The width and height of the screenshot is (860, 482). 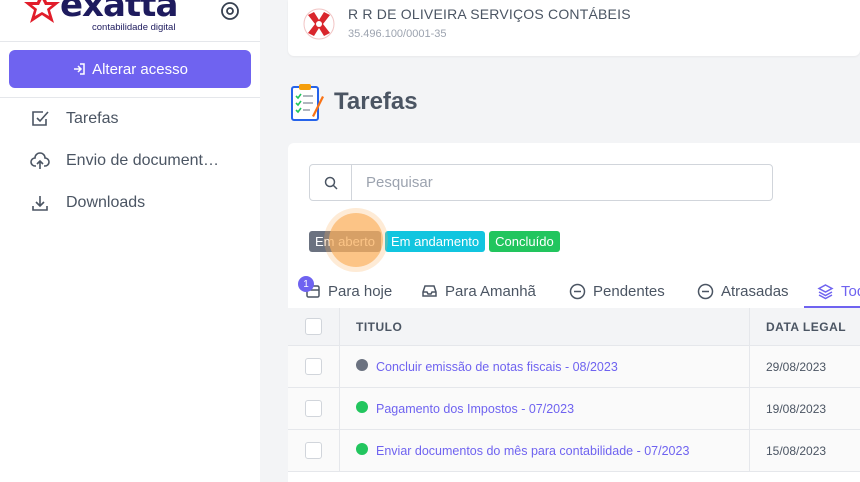 I want to click on row-date-cell: 29/08/2023, so click(x=796, y=366).